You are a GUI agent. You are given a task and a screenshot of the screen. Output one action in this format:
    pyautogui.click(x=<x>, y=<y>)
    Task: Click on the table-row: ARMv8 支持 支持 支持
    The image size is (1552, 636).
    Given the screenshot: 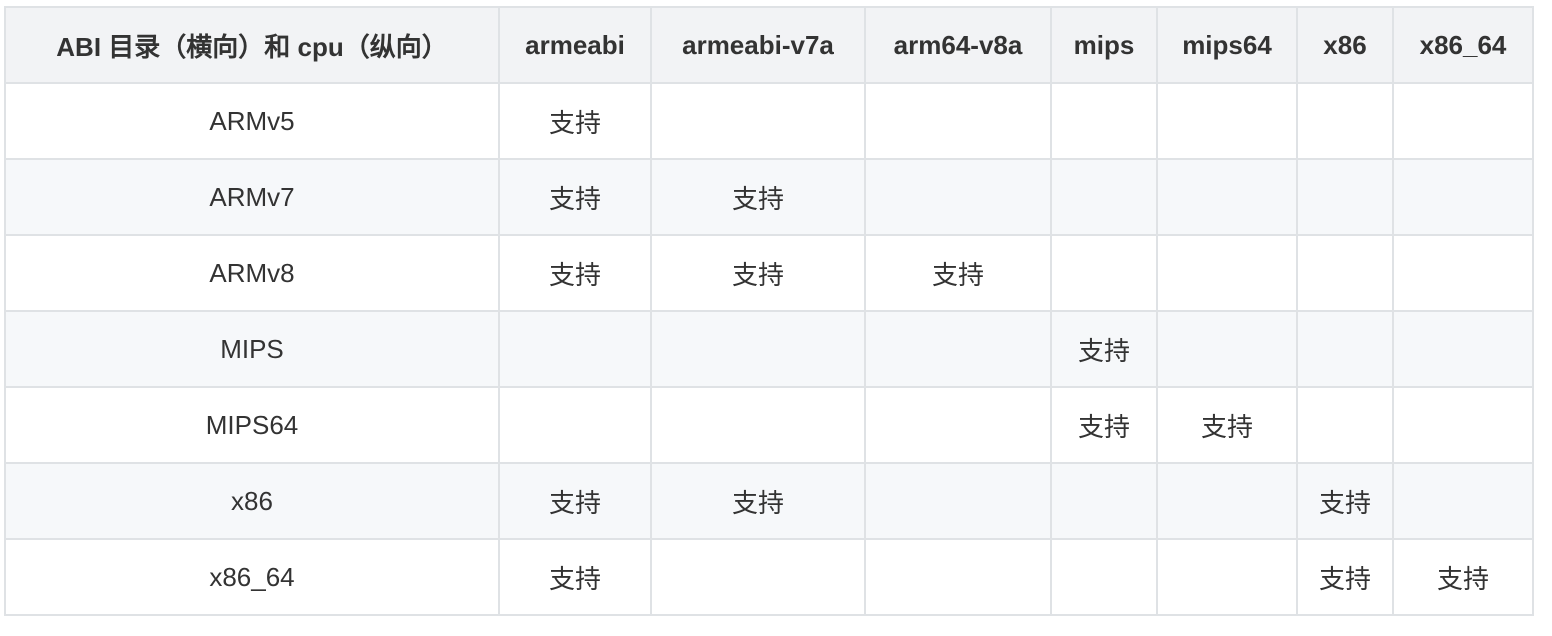 What is the action you would take?
    pyautogui.click(x=769, y=273)
    